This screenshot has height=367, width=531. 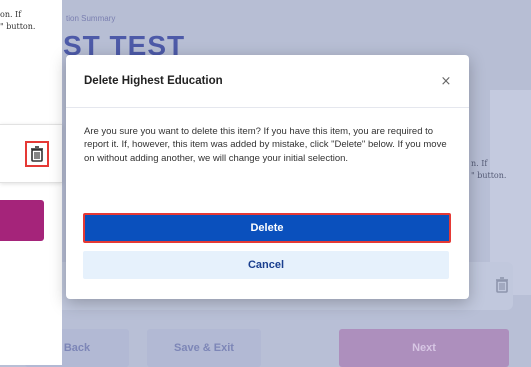 What do you see at coordinates (153, 81) in the screenshot?
I see `dialog-title: Delete Highest Education` at bounding box center [153, 81].